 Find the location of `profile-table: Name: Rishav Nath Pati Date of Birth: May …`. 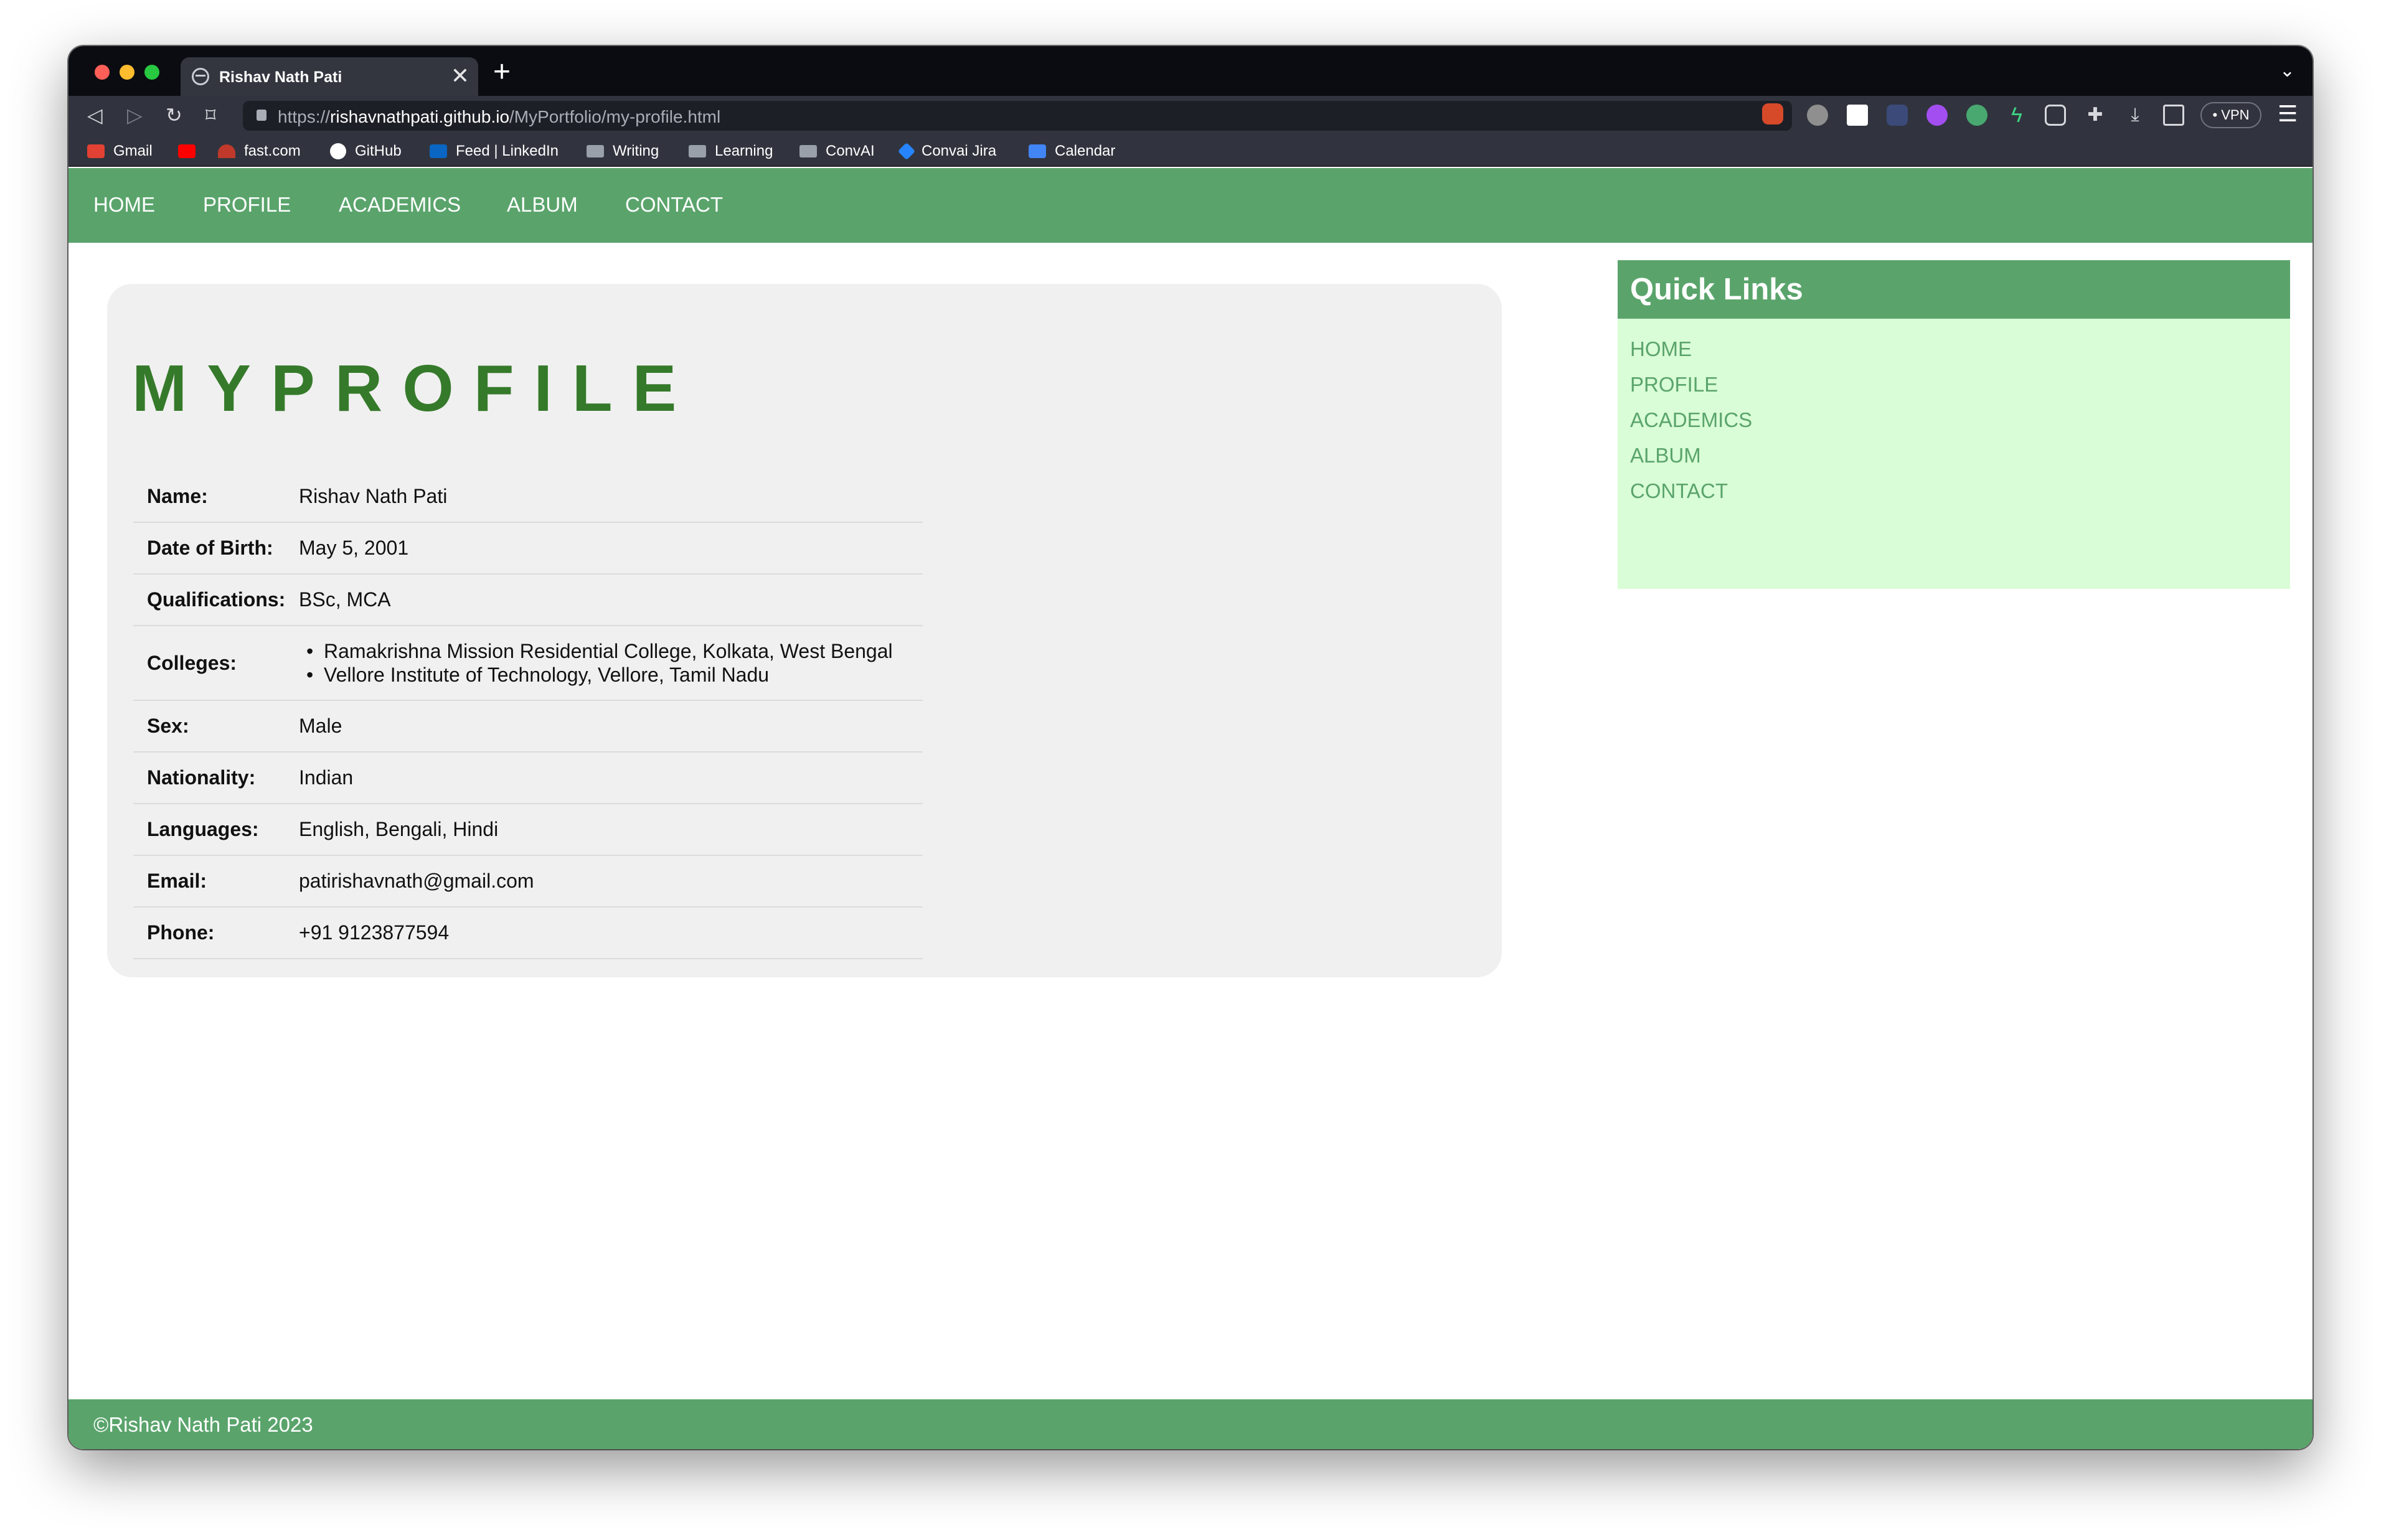

profile-table: Name: Rishav Nath Pati Date of Birth: May … is located at coordinates (528, 715).